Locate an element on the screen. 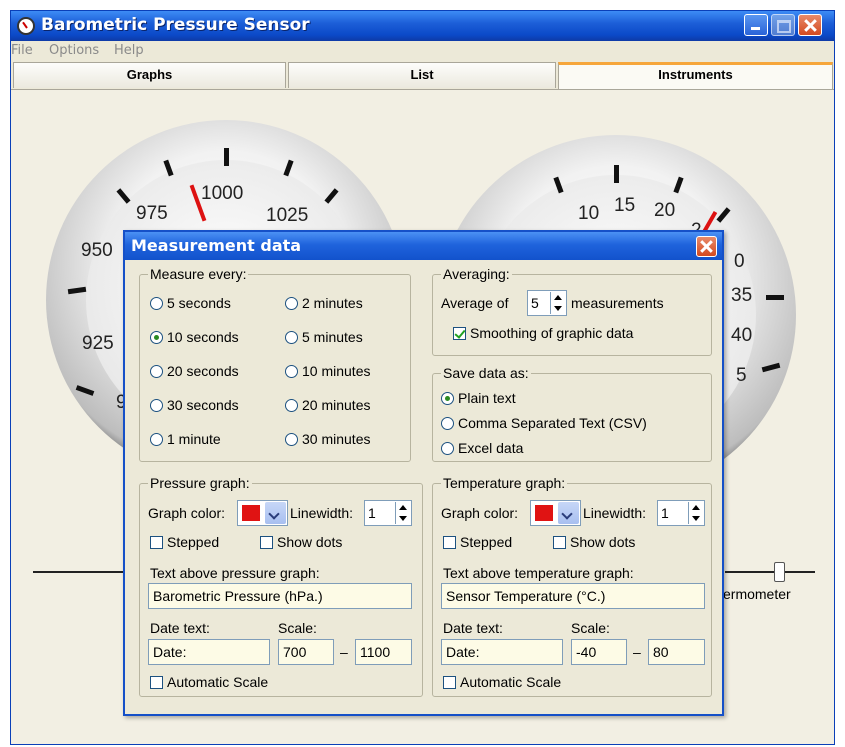 This screenshot has width=845, height=747. graph-color-label: Graph color: is located at coordinates (187, 513).